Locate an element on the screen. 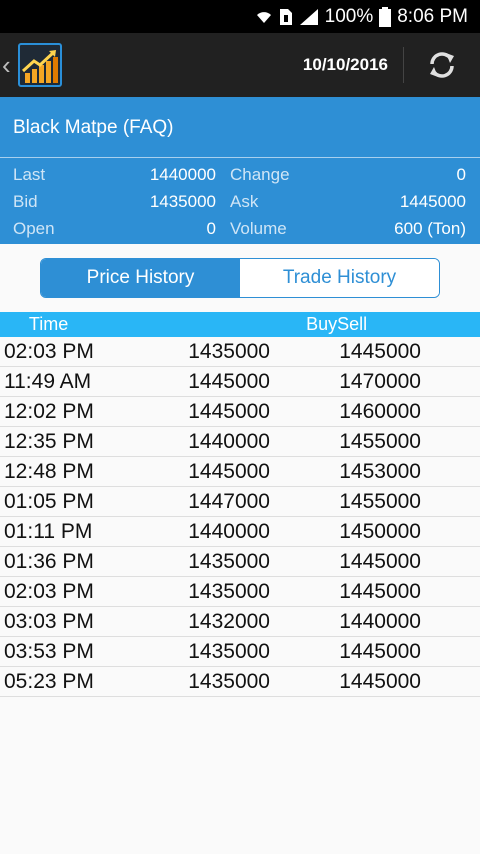  row-time: 12:48 PM is located at coordinates (49, 471).